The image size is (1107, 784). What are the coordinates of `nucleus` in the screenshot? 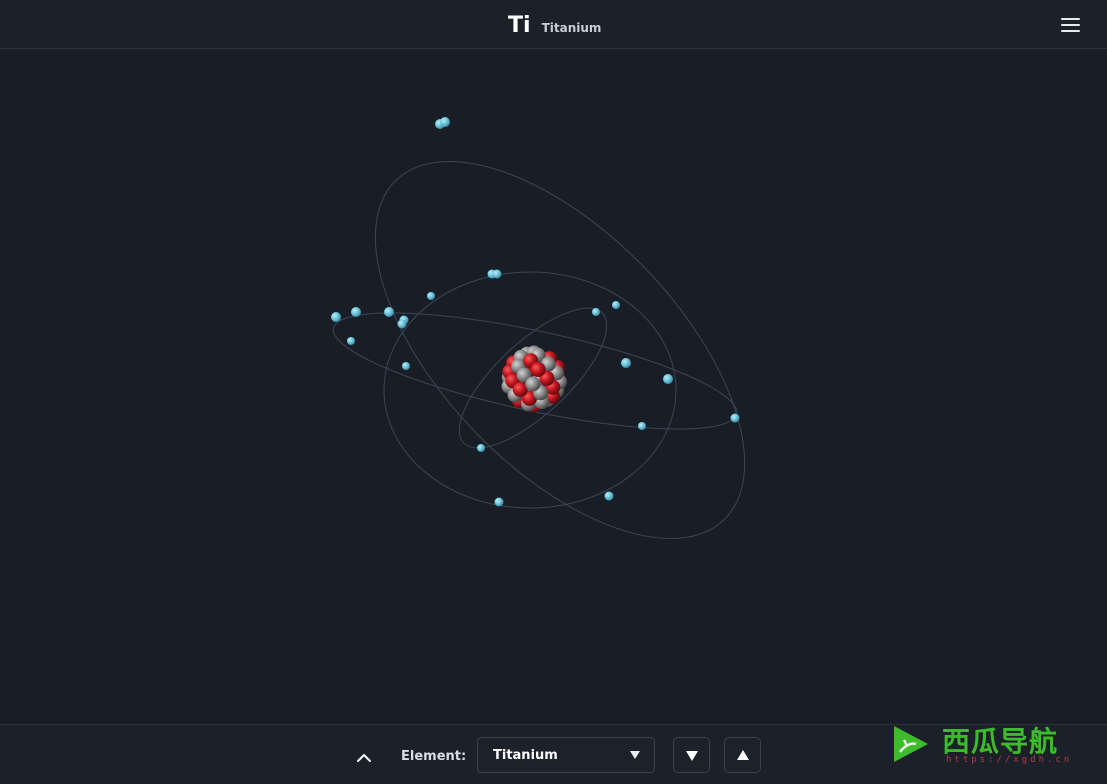 It's located at (534, 379).